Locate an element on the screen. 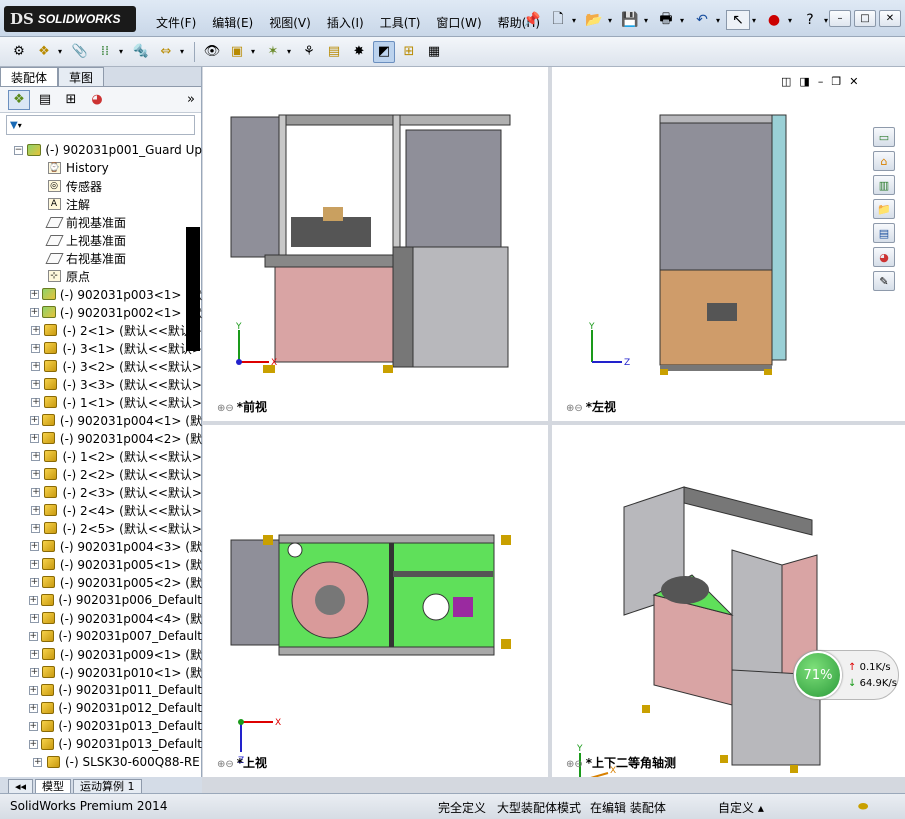 The height and width of the screenshot is (819, 905). rebuild-icon: ⬬ is located at coordinates (863, 806).